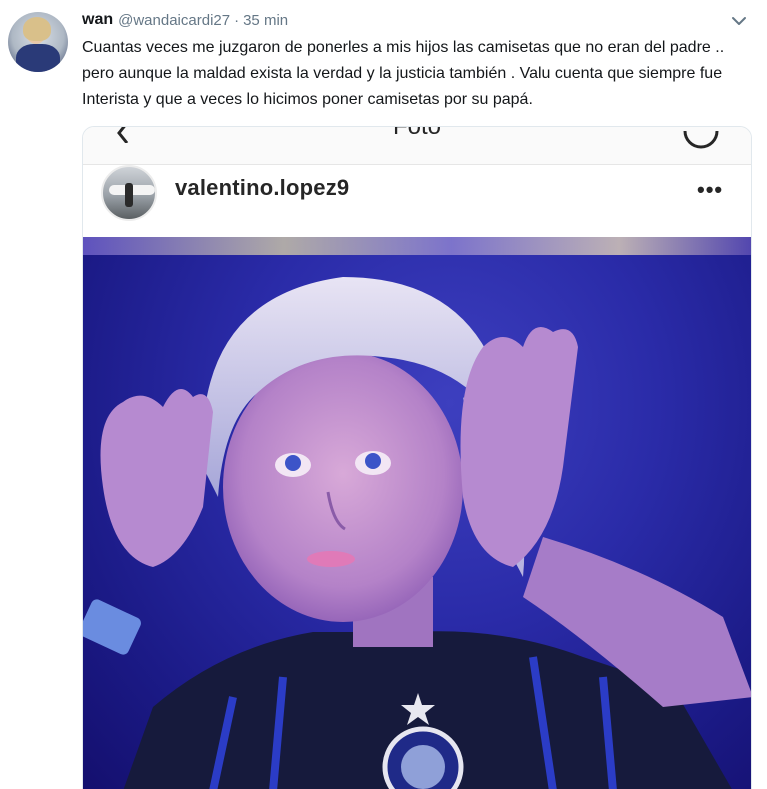 The width and height of the screenshot is (767, 789). I want to click on ig-topbar: Foto, so click(417, 146).